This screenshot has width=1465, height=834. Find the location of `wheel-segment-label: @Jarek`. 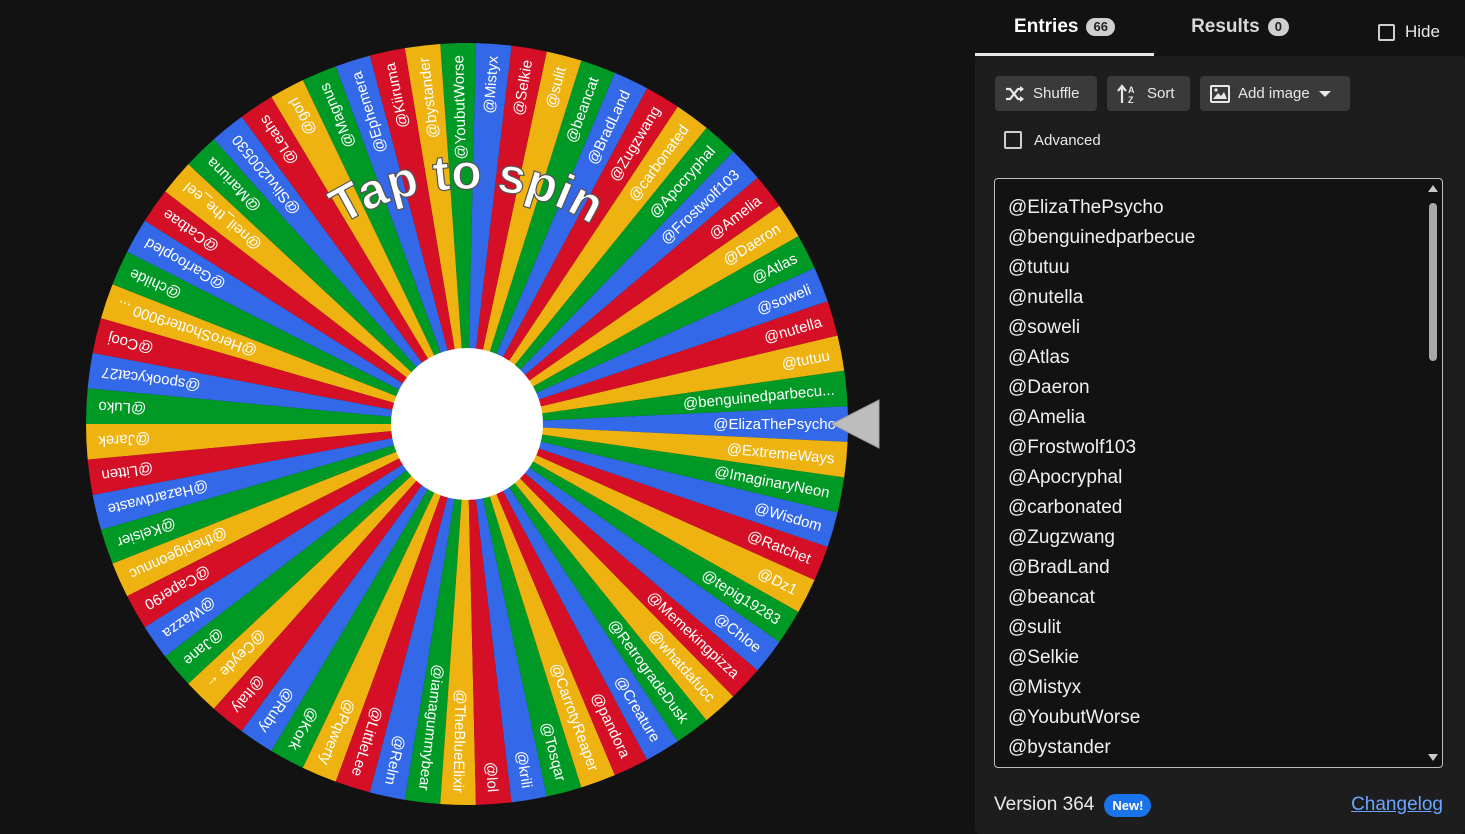

wheel-segment-label: @Jarek is located at coordinates (123, 439).